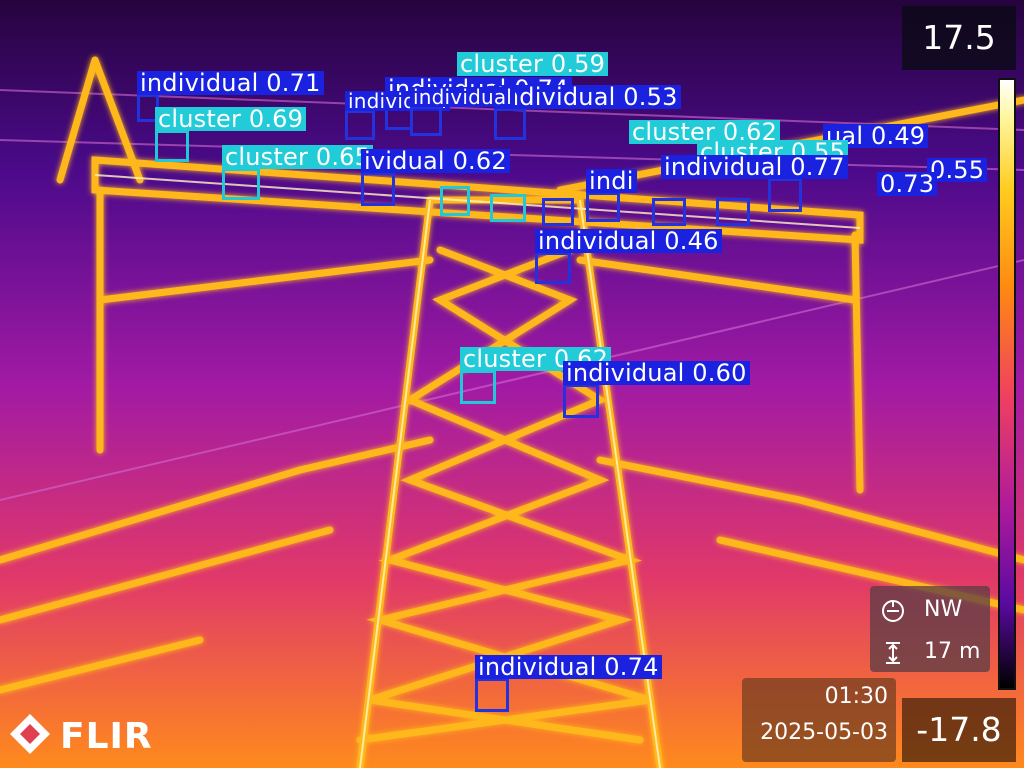  Describe the element at coordinates (952, 651) in the screenshot. I see `distance-value: 17 m` at that location.